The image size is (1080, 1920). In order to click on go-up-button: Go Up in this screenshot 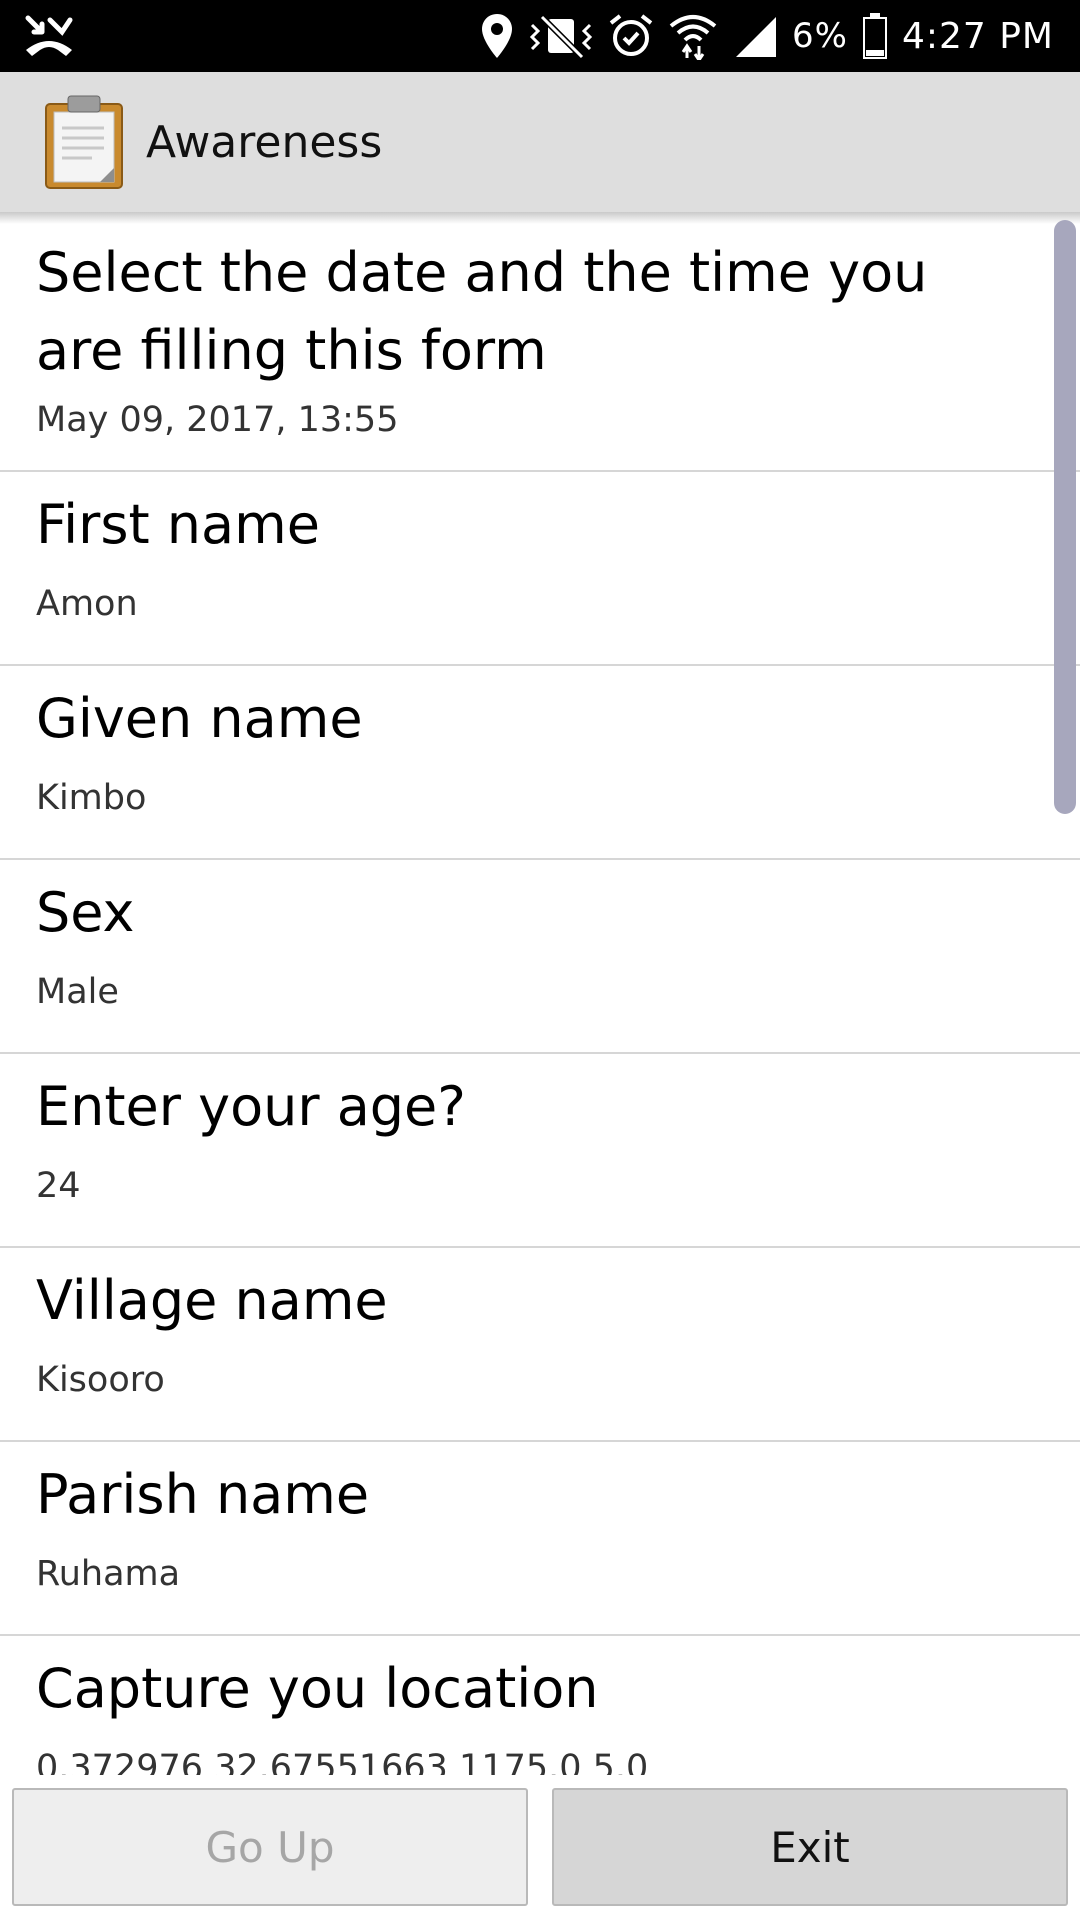, I will do `click(270, 1847)`.